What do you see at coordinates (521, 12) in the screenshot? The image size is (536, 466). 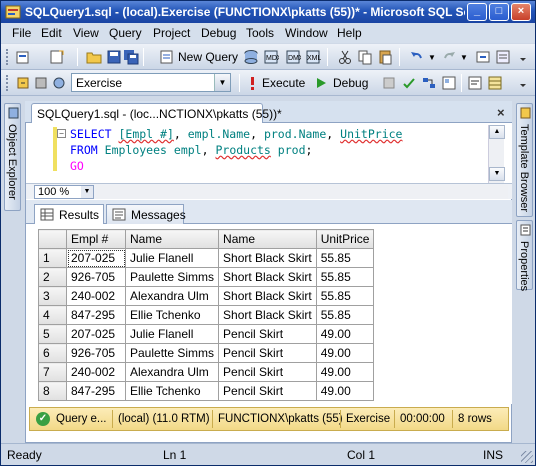 I see `close-button: ×` at bounding box center [521, 12].